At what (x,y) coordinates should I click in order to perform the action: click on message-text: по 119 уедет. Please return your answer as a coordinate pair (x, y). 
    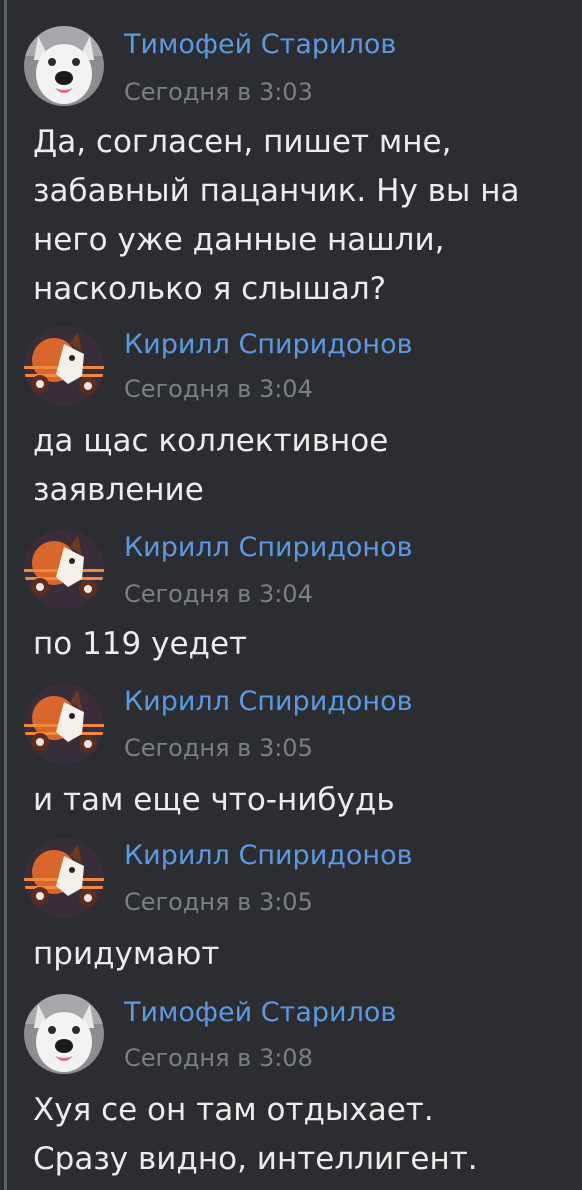
    Looking at the image, I should click on (140, 644).